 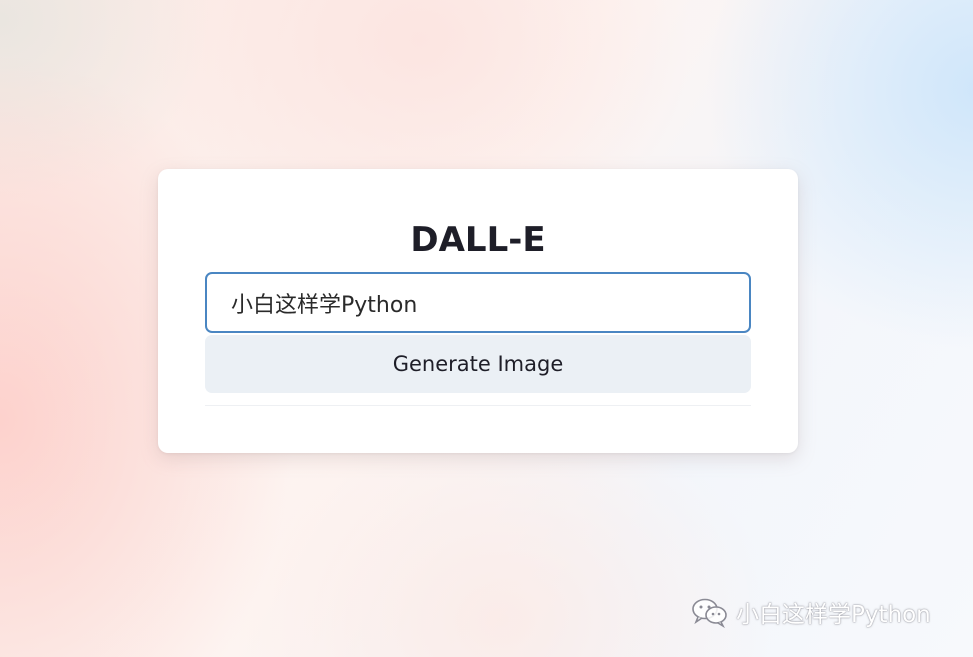 I want to click on watermark: 小白这样学Python, so click(x=810, y=612).